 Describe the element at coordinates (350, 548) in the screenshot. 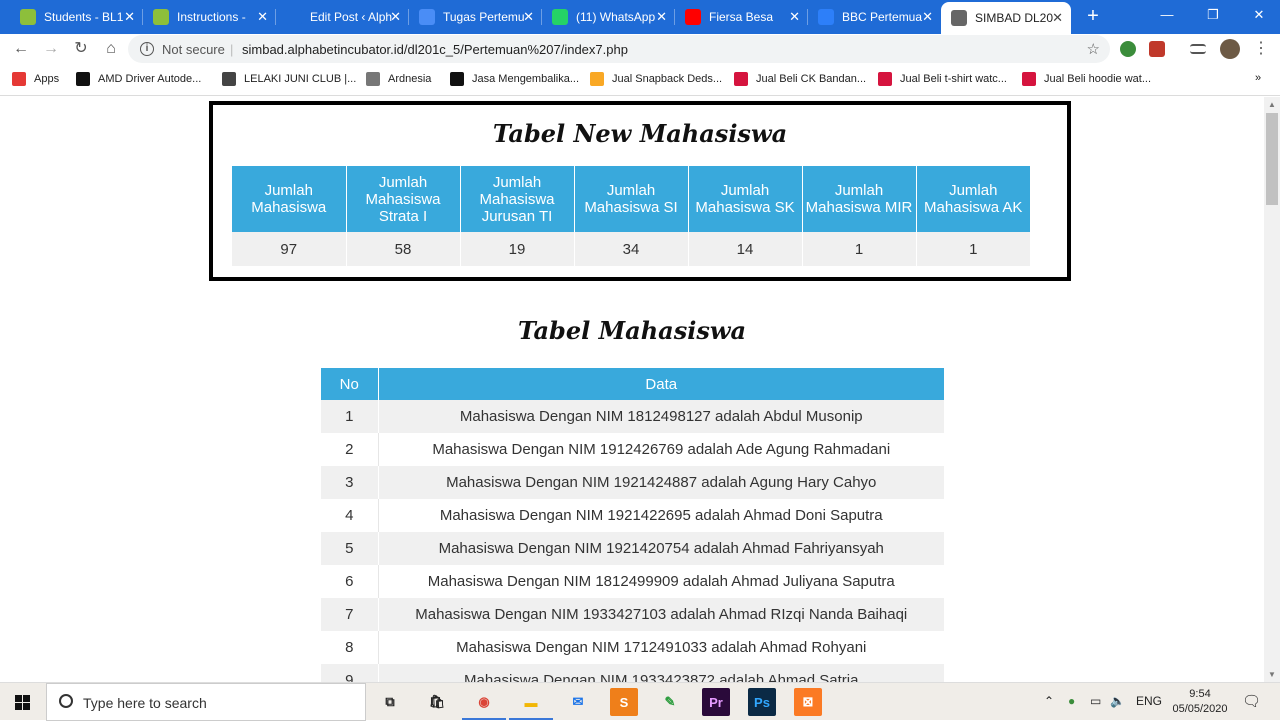

I see `row-number: 5` at that location.